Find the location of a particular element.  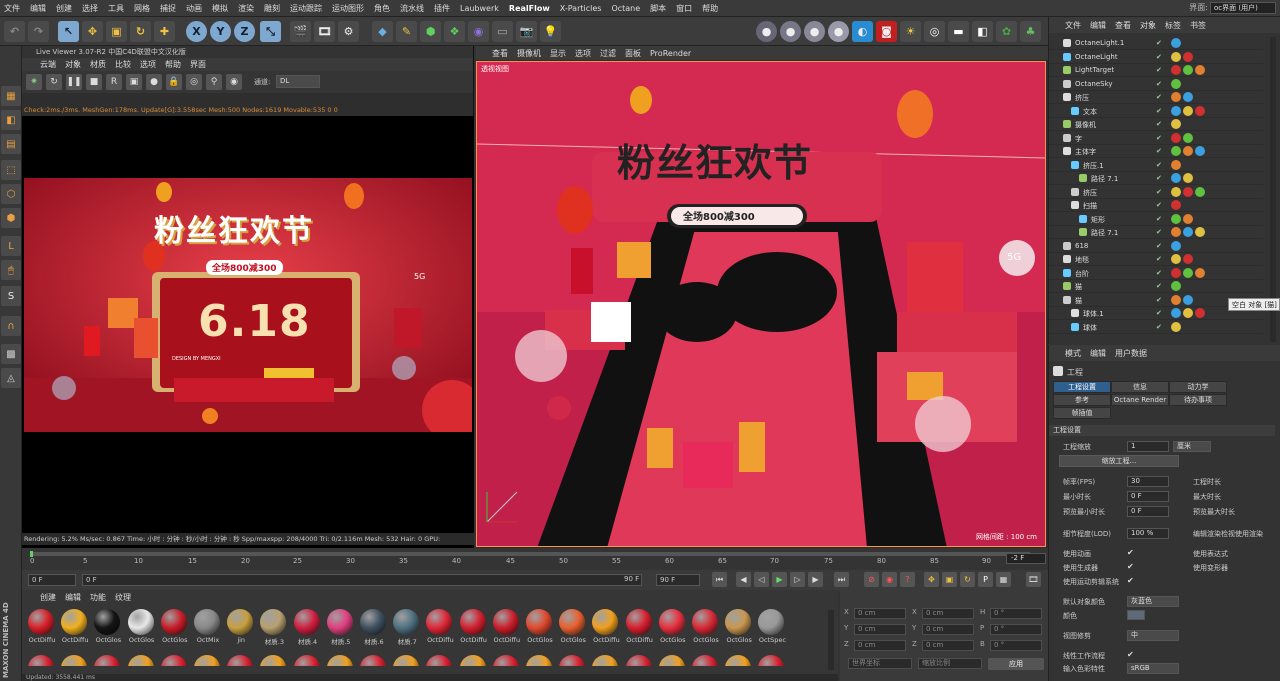

menu-plugins: 插件 is located at coordinates (442, 8).